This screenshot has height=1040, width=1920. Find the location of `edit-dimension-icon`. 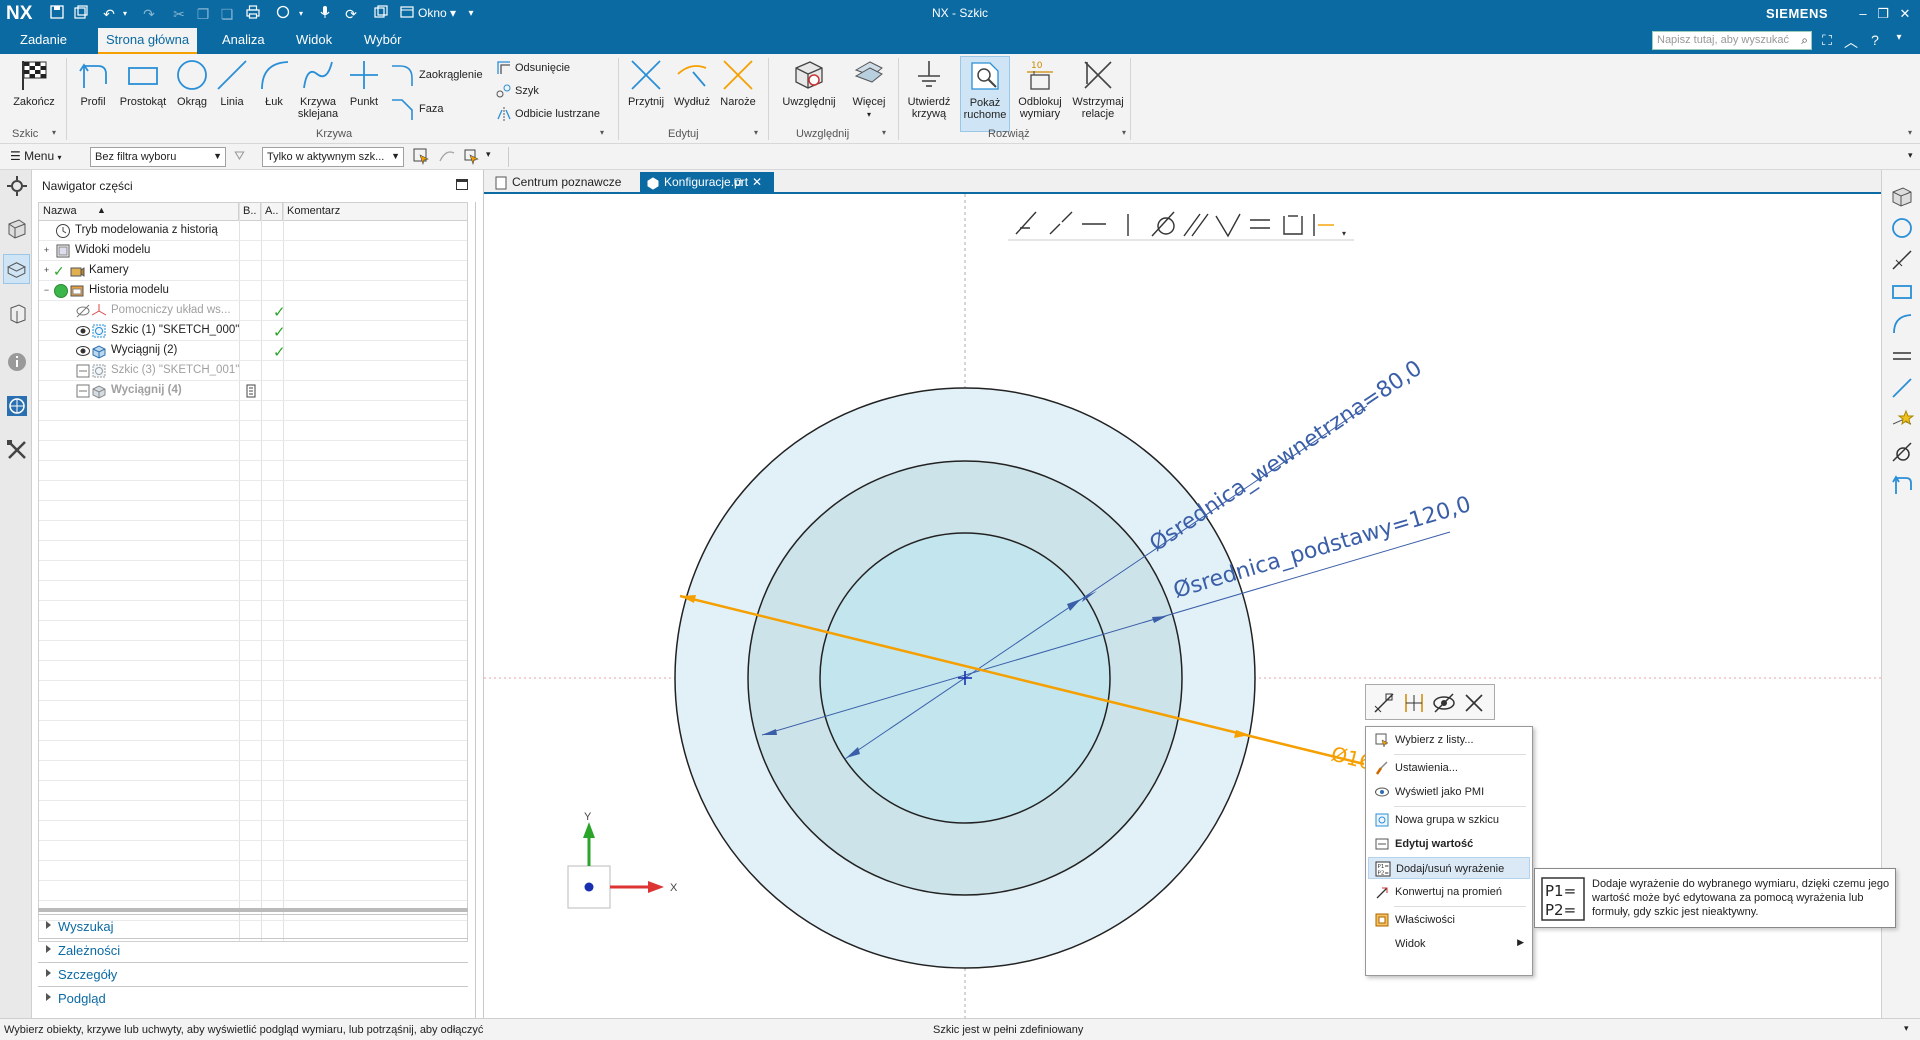

edit-dimension-icon is located at coordinates (1384, 703).